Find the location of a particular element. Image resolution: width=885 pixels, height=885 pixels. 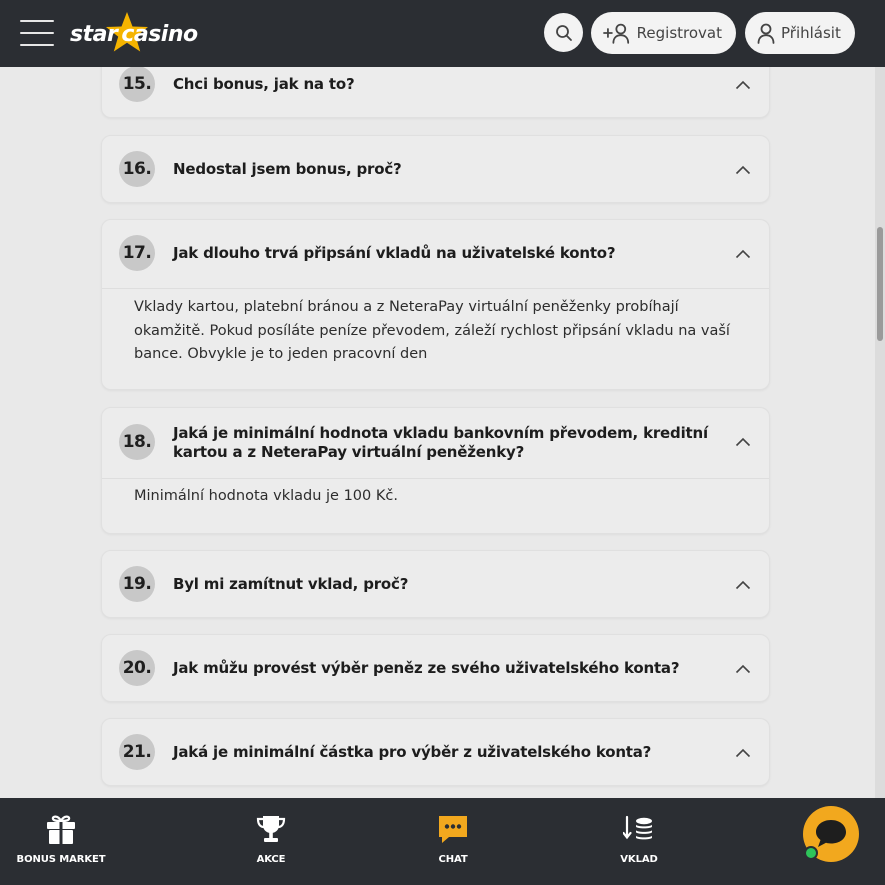

faq-question: Byl mi zamítnut vklad, proč? is located at coordinates (291, 584).